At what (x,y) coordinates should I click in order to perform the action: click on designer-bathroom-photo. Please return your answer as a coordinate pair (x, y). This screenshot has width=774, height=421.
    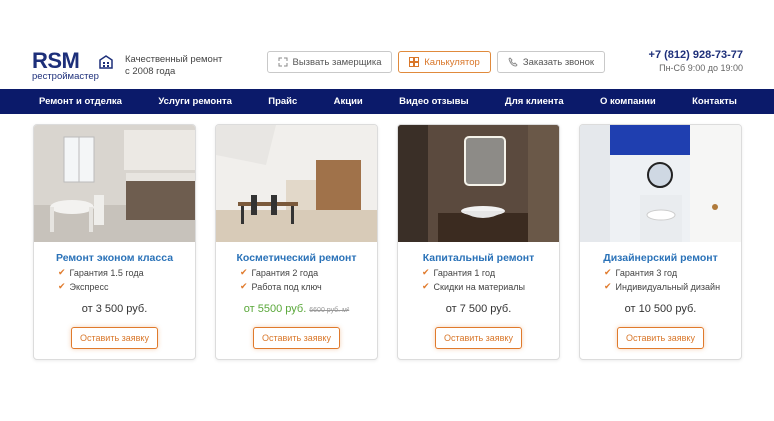
    Looking at the image, I should click on (660, 183).